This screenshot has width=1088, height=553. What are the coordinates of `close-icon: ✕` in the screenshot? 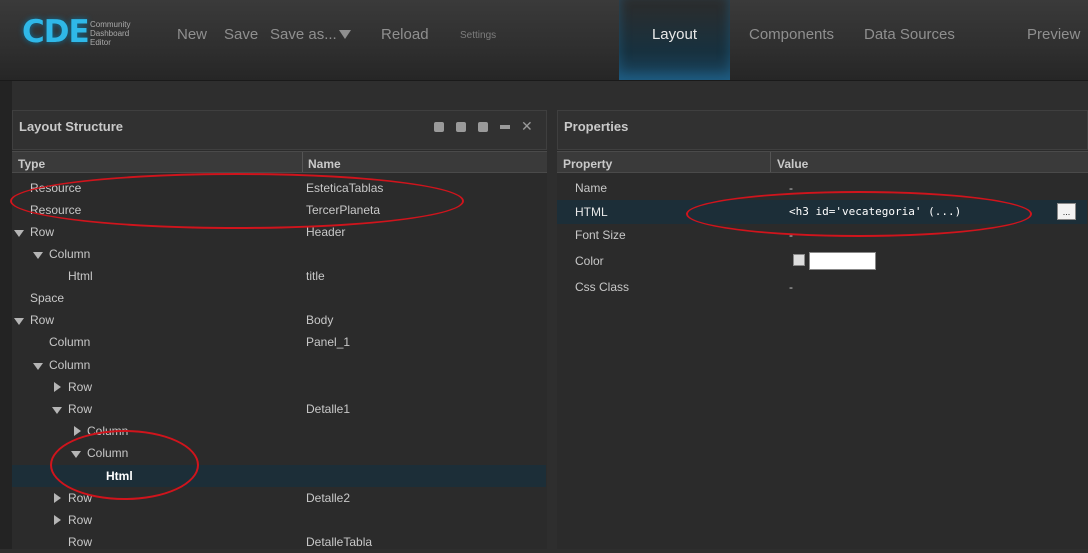 It's located at (527, 126).